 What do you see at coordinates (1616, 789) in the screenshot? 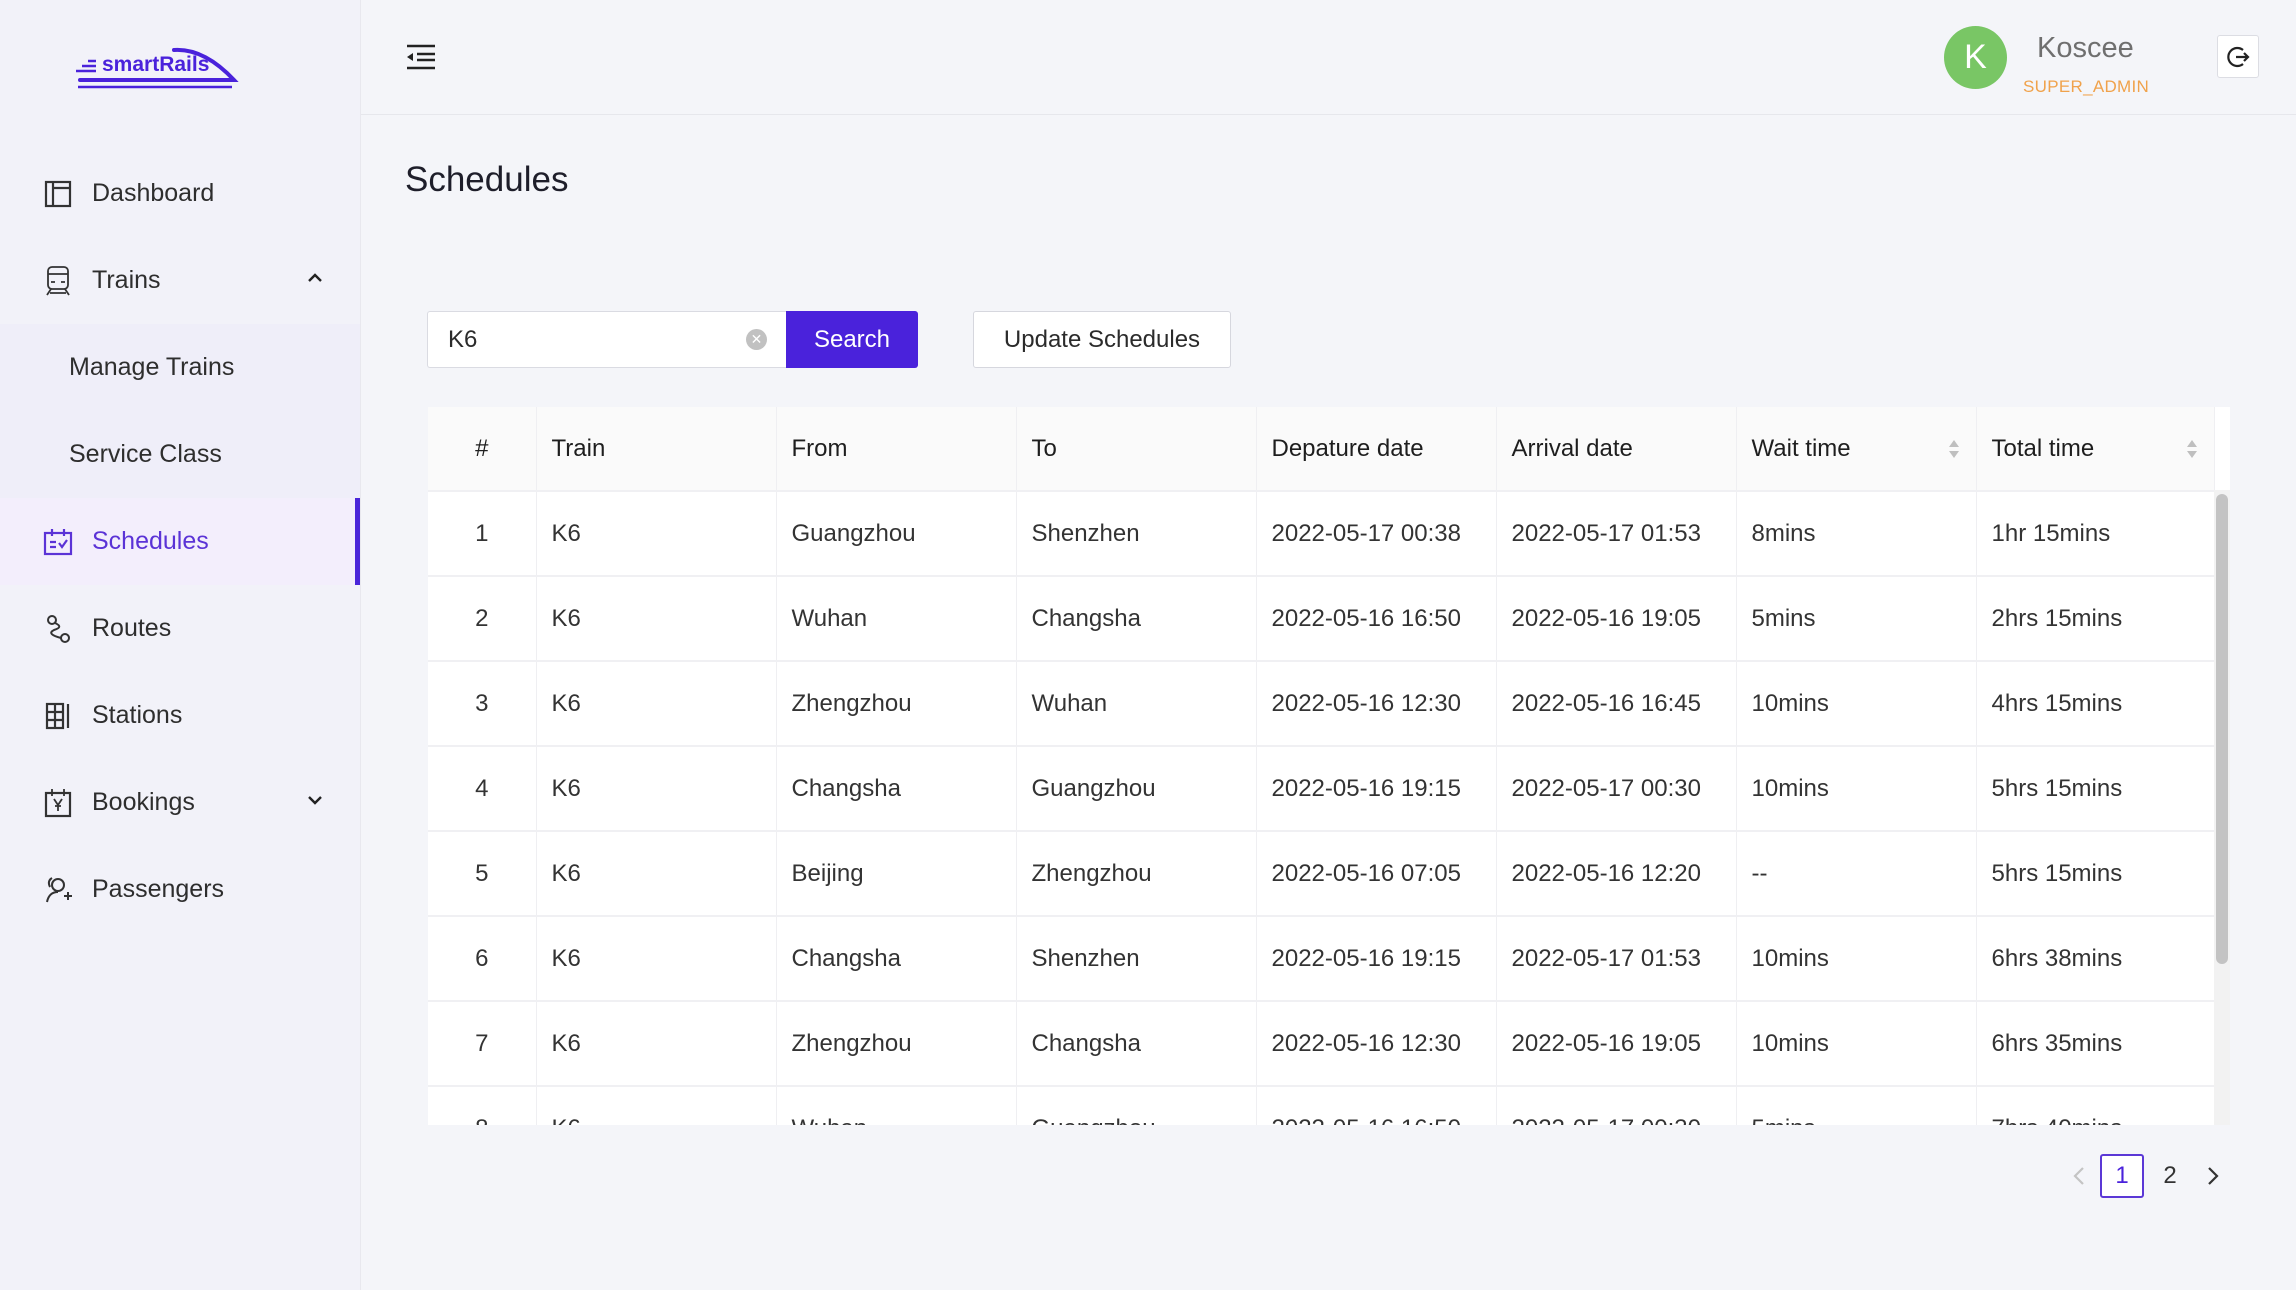
I see `cell-arrival-date: 2022-05-17 00:30` at bounding box center [1616, 789].